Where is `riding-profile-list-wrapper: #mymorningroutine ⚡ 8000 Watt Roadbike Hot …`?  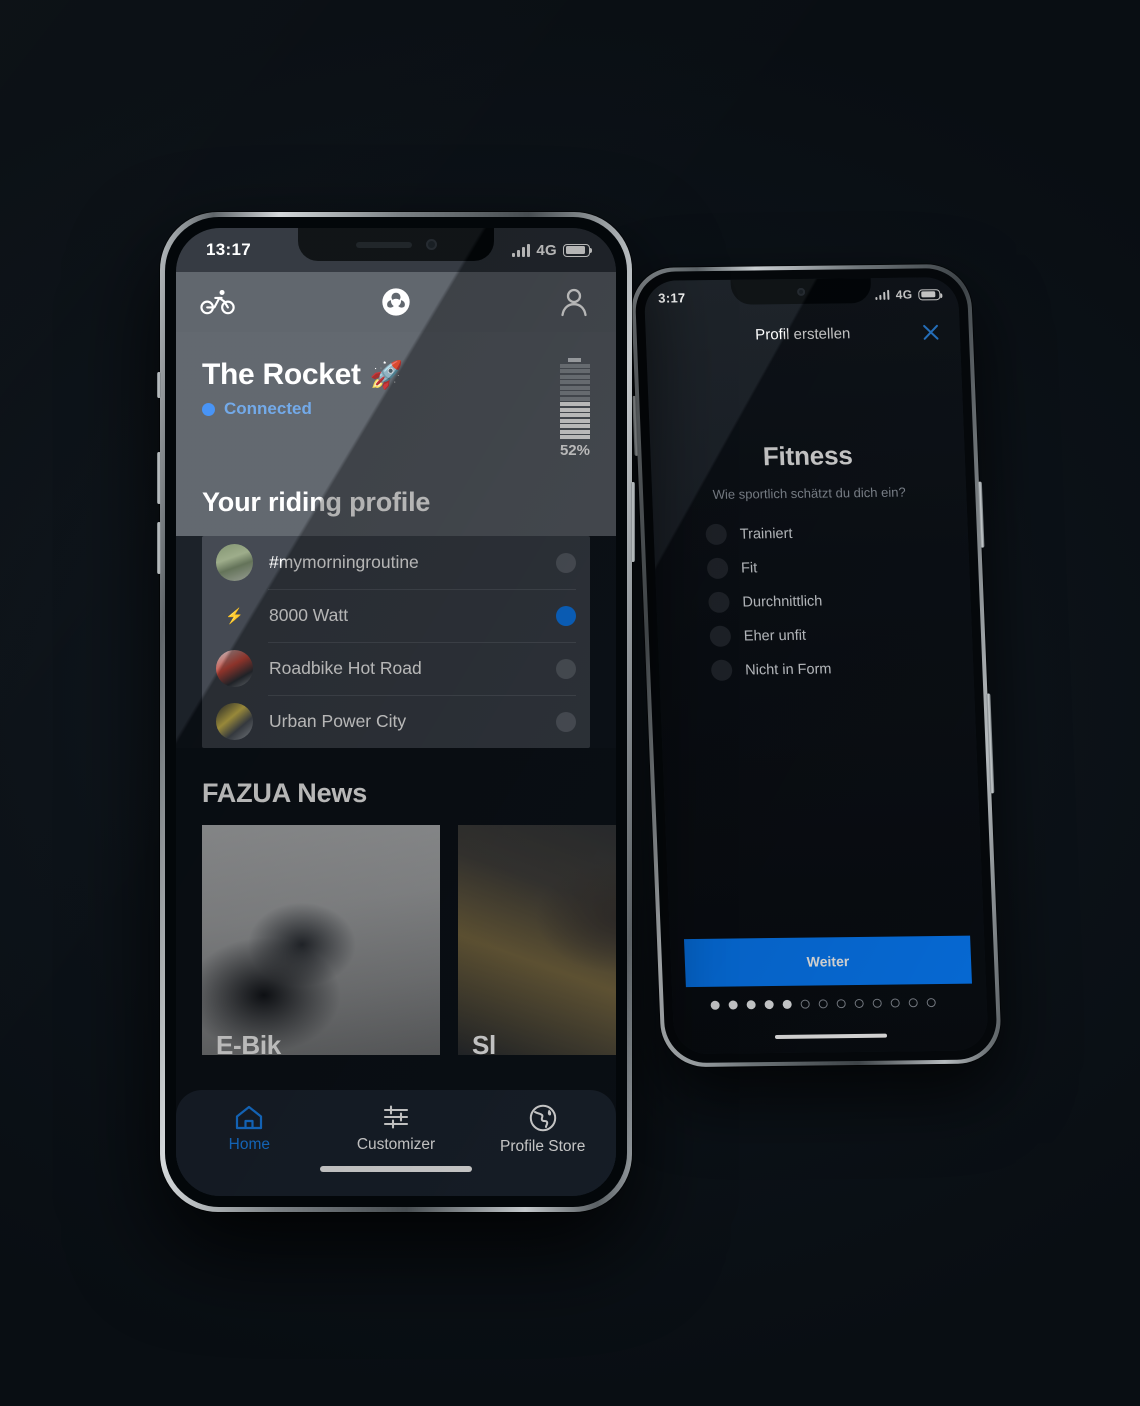
riding-profile-list-wrapper: #mymorningroutine ⚡ 8000 Watt Roadbike Hot … is located at coordinates (396, 642).